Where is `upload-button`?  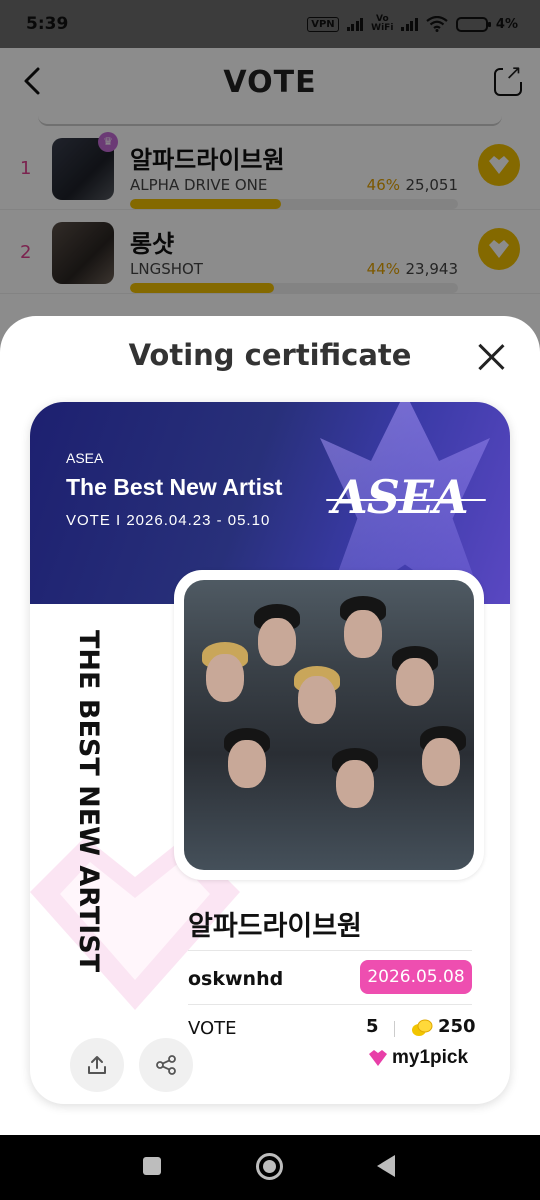 upload-button is located at coordinates (97, 1065).